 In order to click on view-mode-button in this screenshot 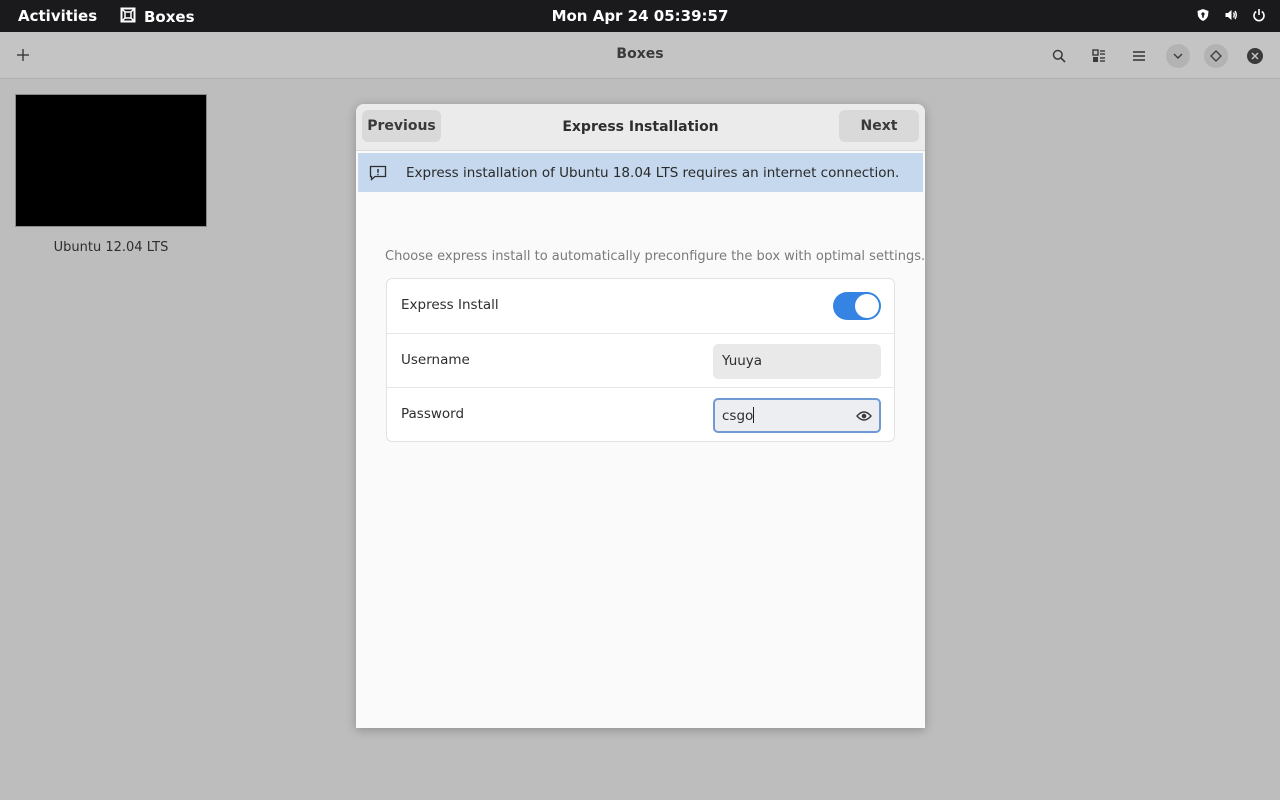, I will do `click(1099, 56)`.